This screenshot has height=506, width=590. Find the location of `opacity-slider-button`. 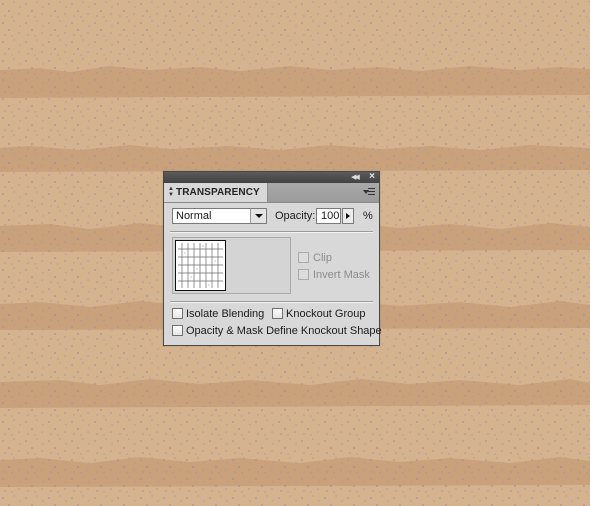

opacity-slider-button is located at coordinates (348, 216).